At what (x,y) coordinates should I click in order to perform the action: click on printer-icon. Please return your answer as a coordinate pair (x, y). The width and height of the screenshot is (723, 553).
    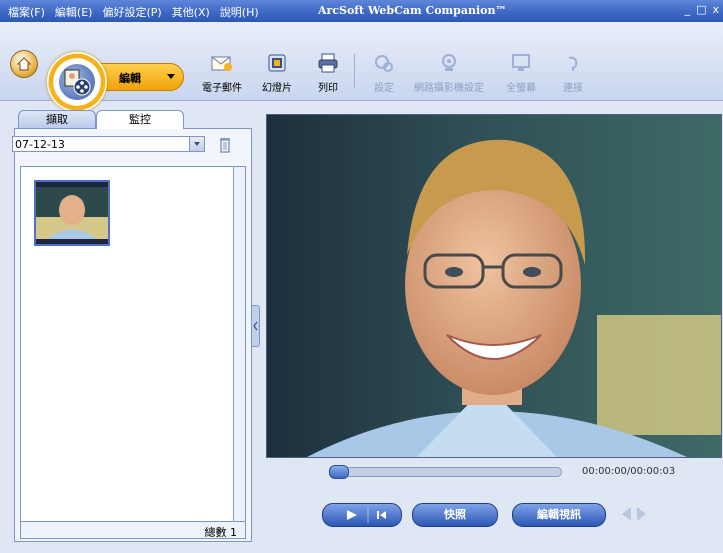
    Looking at the image, I should click on (328, 63).